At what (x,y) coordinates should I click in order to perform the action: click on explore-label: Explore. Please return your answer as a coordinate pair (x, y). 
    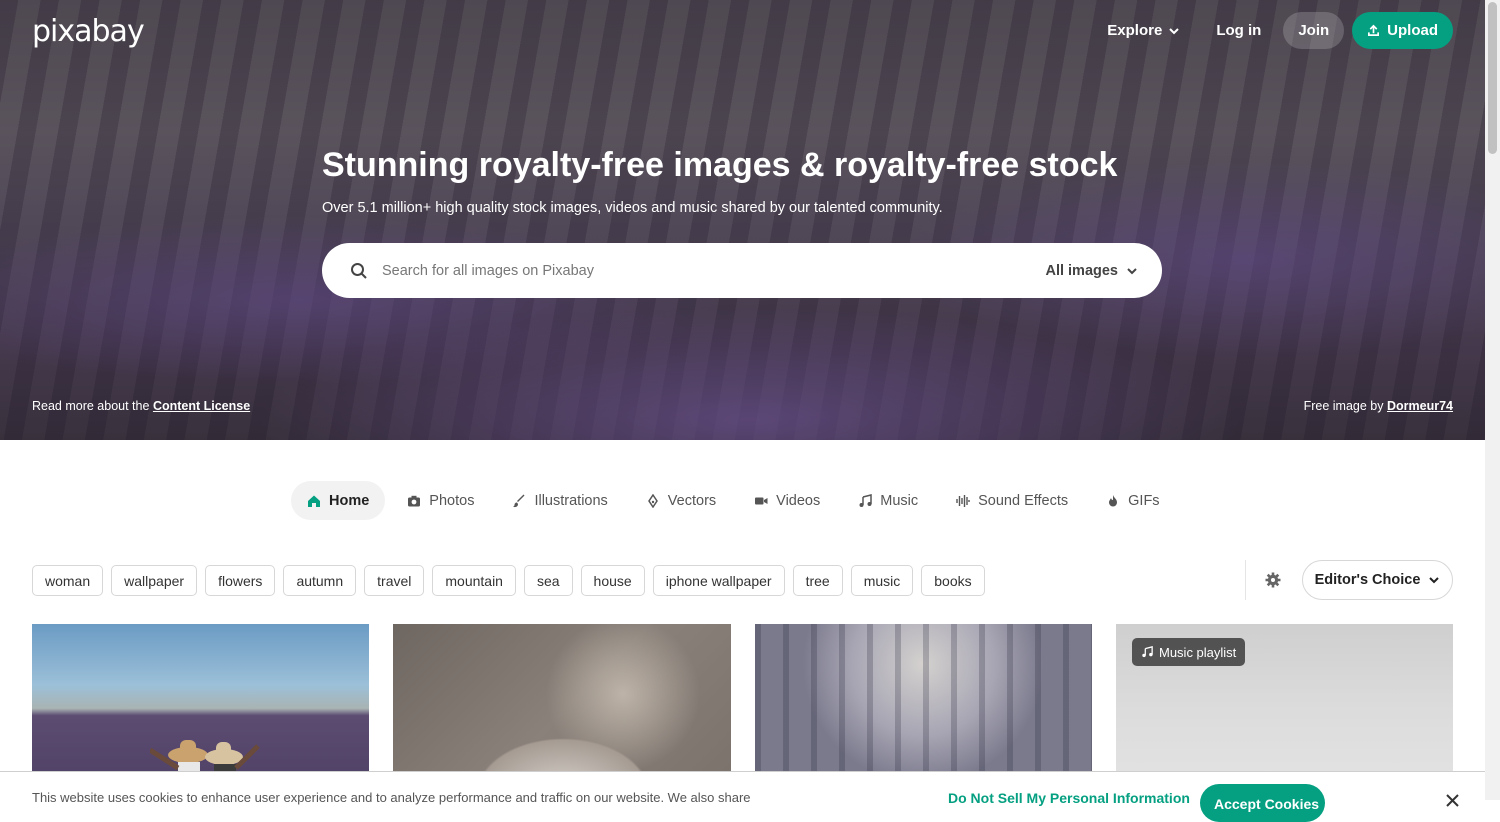
    Looking at the image, I should click on (1135, 30).